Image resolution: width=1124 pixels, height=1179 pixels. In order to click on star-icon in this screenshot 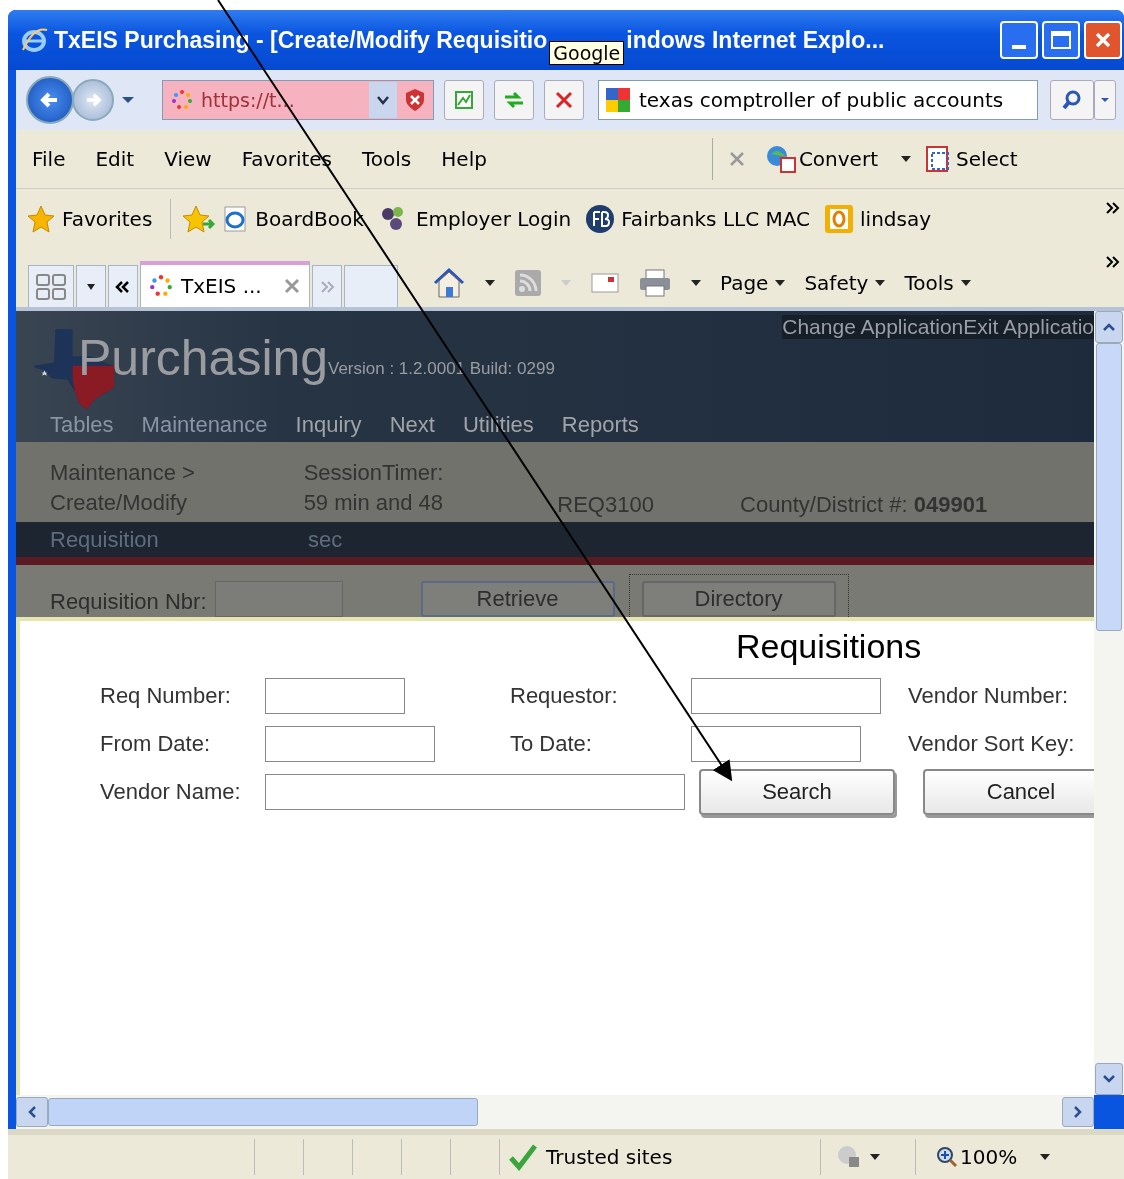, I will do `click(41, 219)`.